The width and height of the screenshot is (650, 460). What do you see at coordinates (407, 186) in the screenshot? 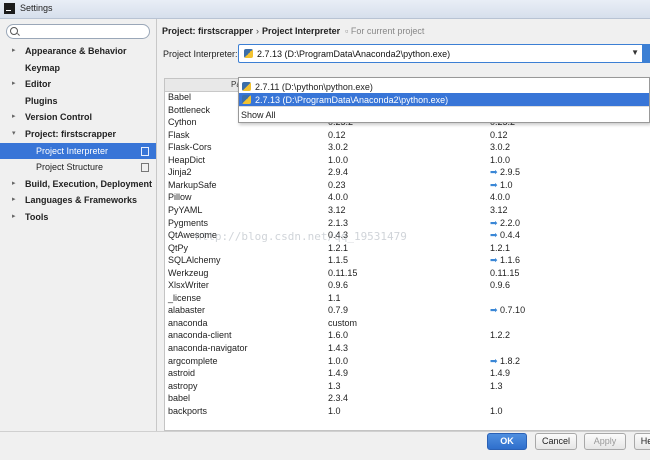
I see `table-row: MarkupSafe 0.23 1.0` at bounding box center [407, 186].